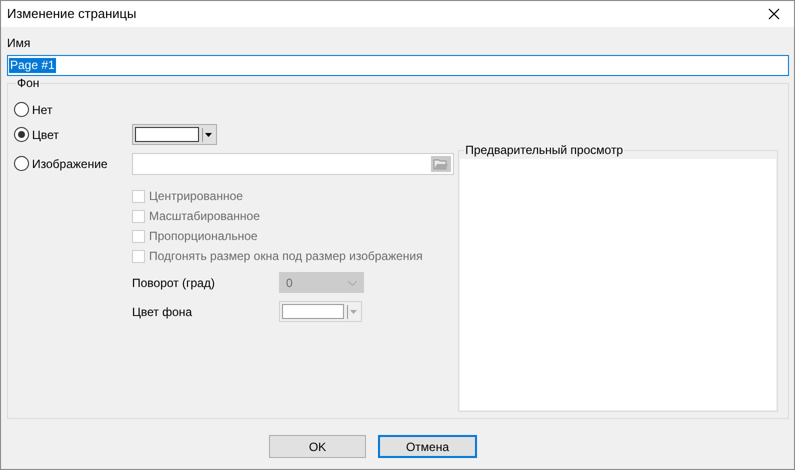  Describe the element at coordinates (317, 446) in the screenshot. I see `dialog-button: OK` at that location.